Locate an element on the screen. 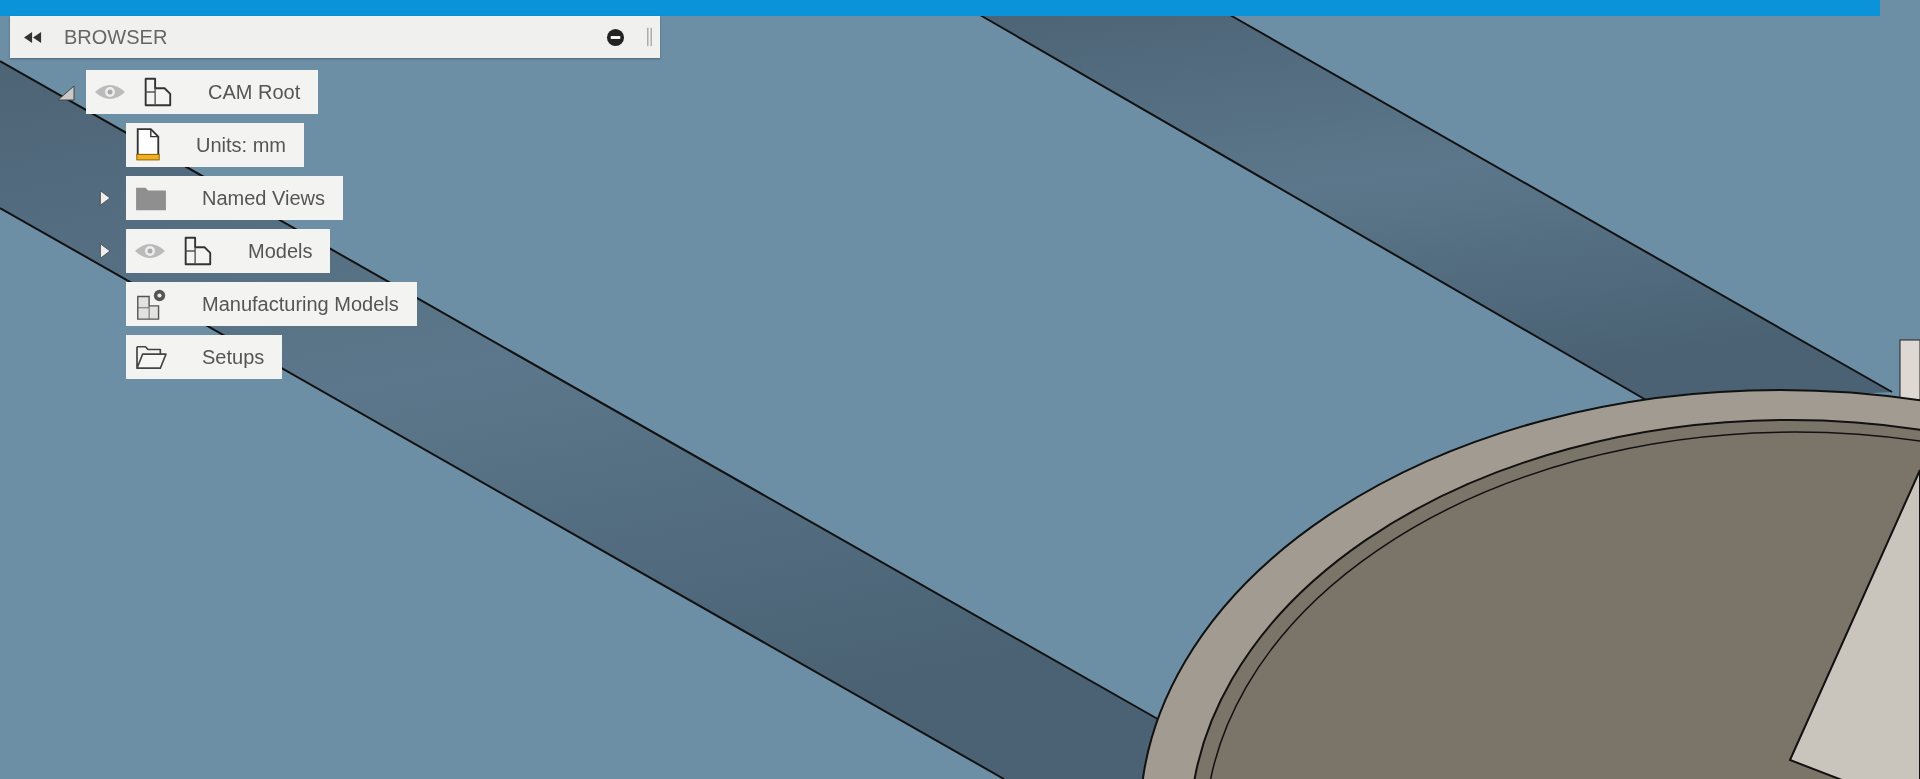 Image resolution: width=1920 pixels, height=779 pixels. browser-node: CAM Root is located at coordinates (202, 92).